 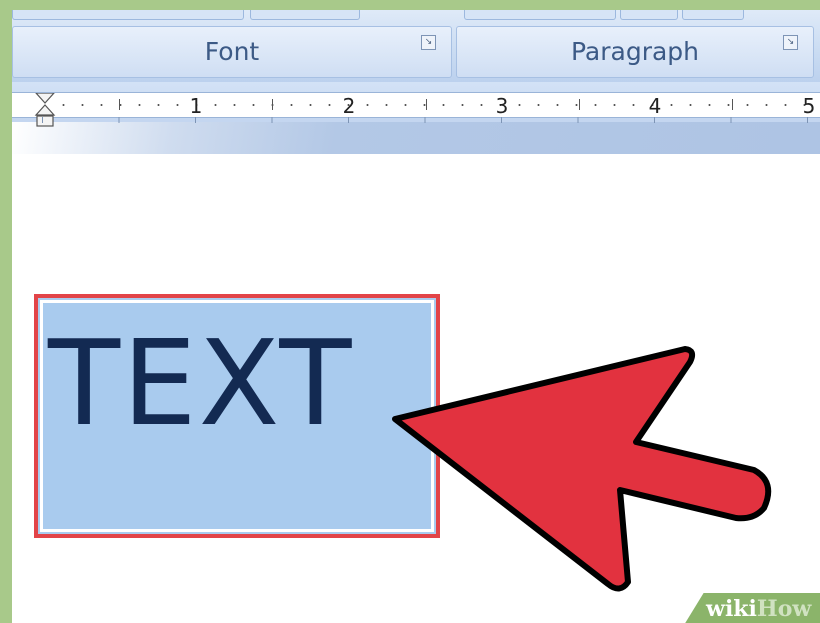 What do you see at coordinates (428, 42) in the screenshot?
I see `font-dialog-launcher-icon: ↘` at bounding box center [428, 42].